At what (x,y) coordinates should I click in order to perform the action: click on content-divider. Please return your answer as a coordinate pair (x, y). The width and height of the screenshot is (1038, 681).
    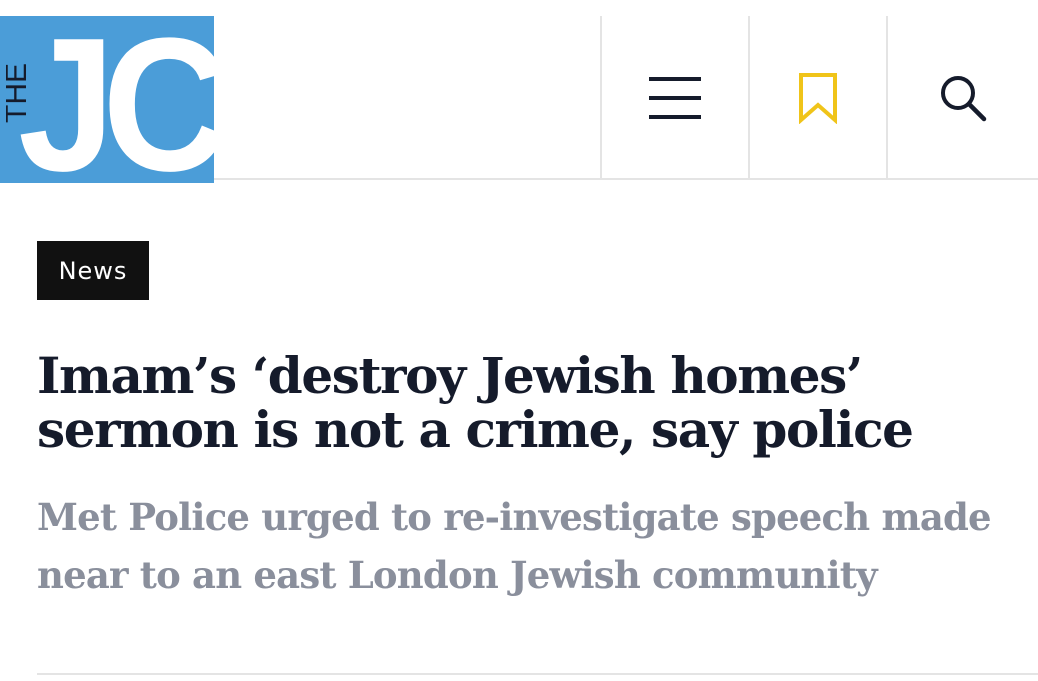
    Looking at the image, I should click on (537, 674).